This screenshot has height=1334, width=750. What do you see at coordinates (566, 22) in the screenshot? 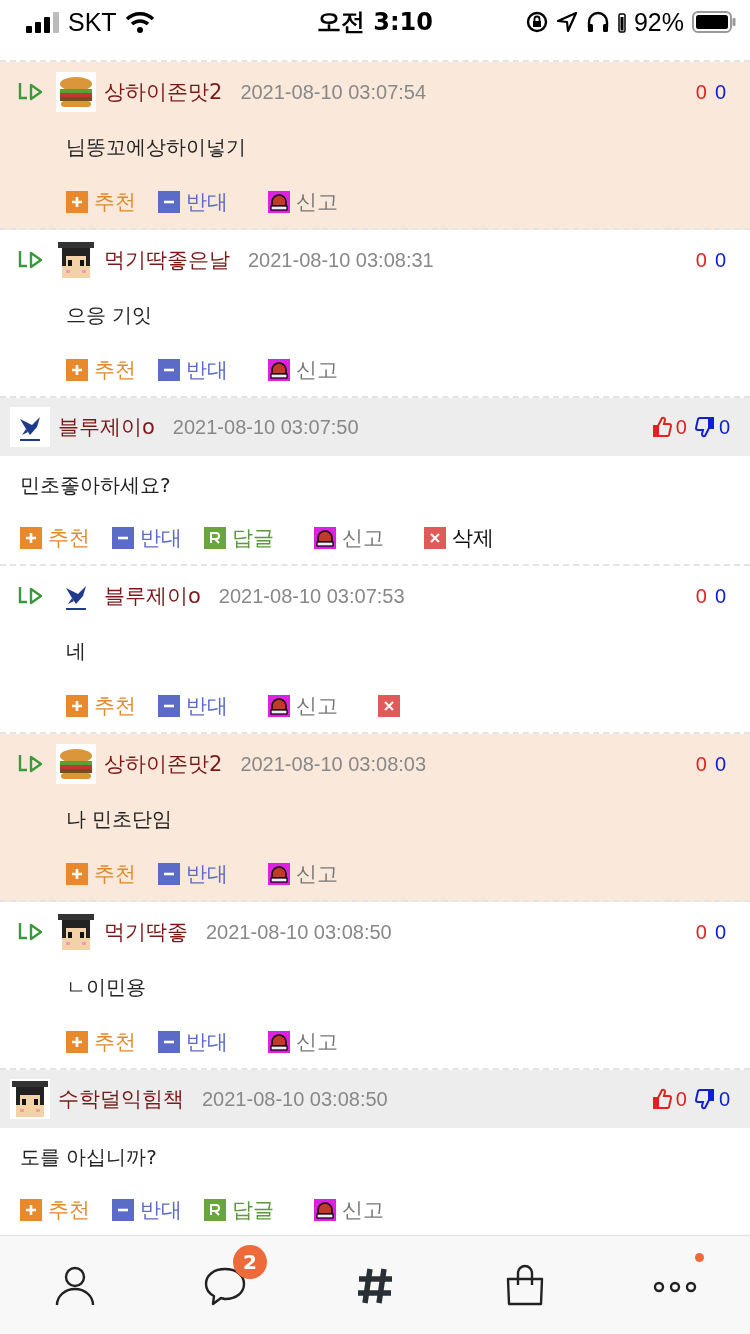
I see `location-icon` at bounding box center [566, 22].